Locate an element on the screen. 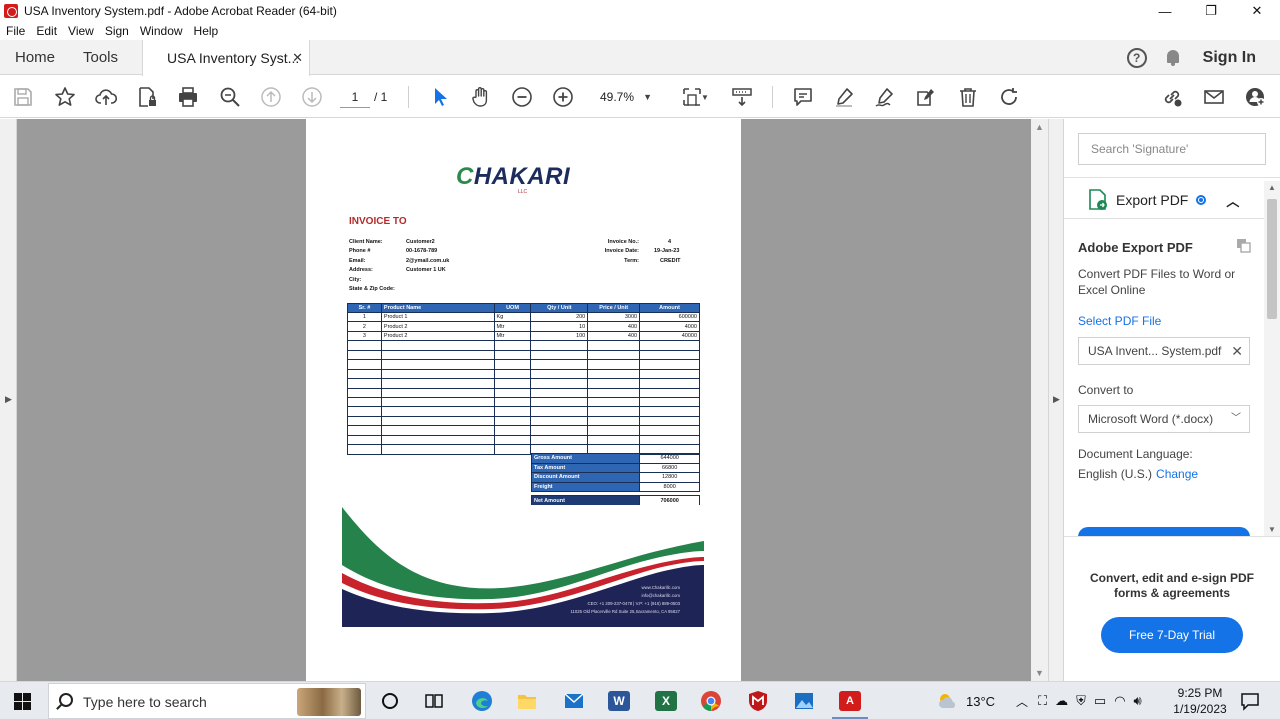 The image size is (1280, 719). weather-widget: 13°C is located at coordinates (965, 700).